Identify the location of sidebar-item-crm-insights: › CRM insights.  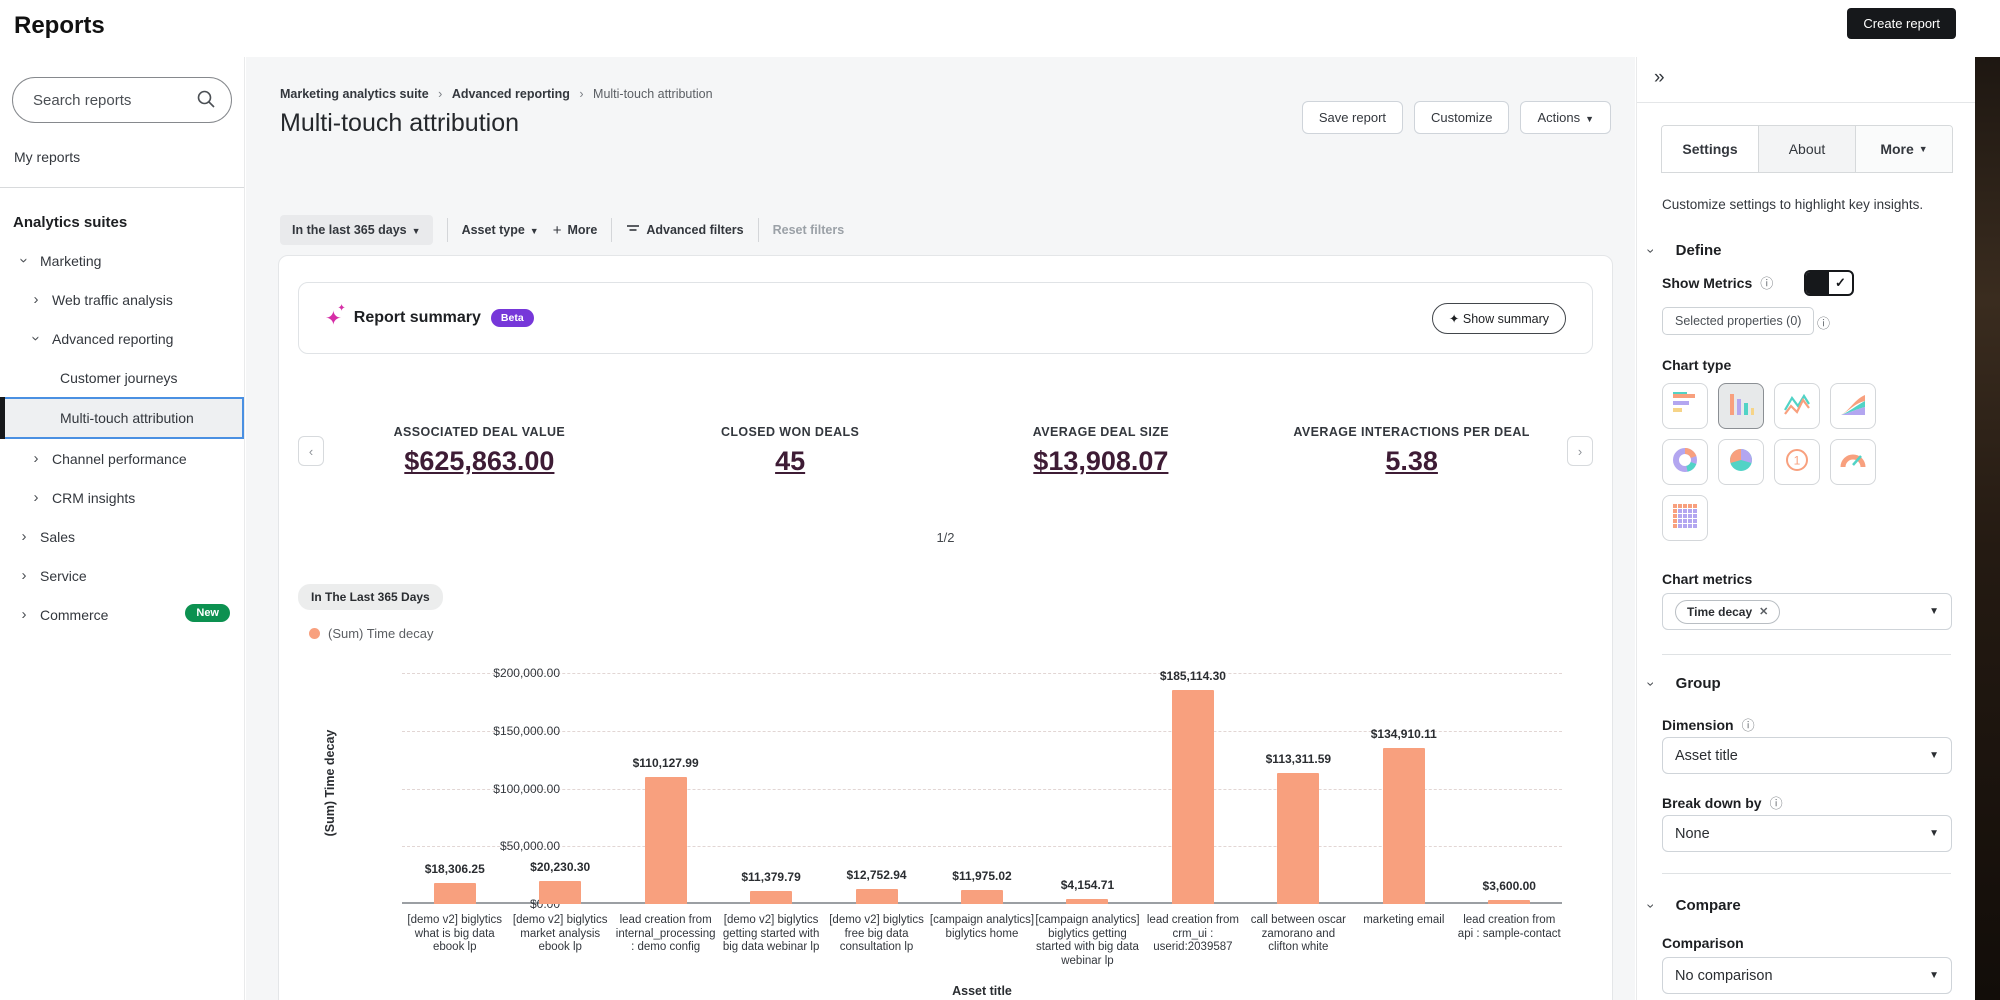
(122, 497).